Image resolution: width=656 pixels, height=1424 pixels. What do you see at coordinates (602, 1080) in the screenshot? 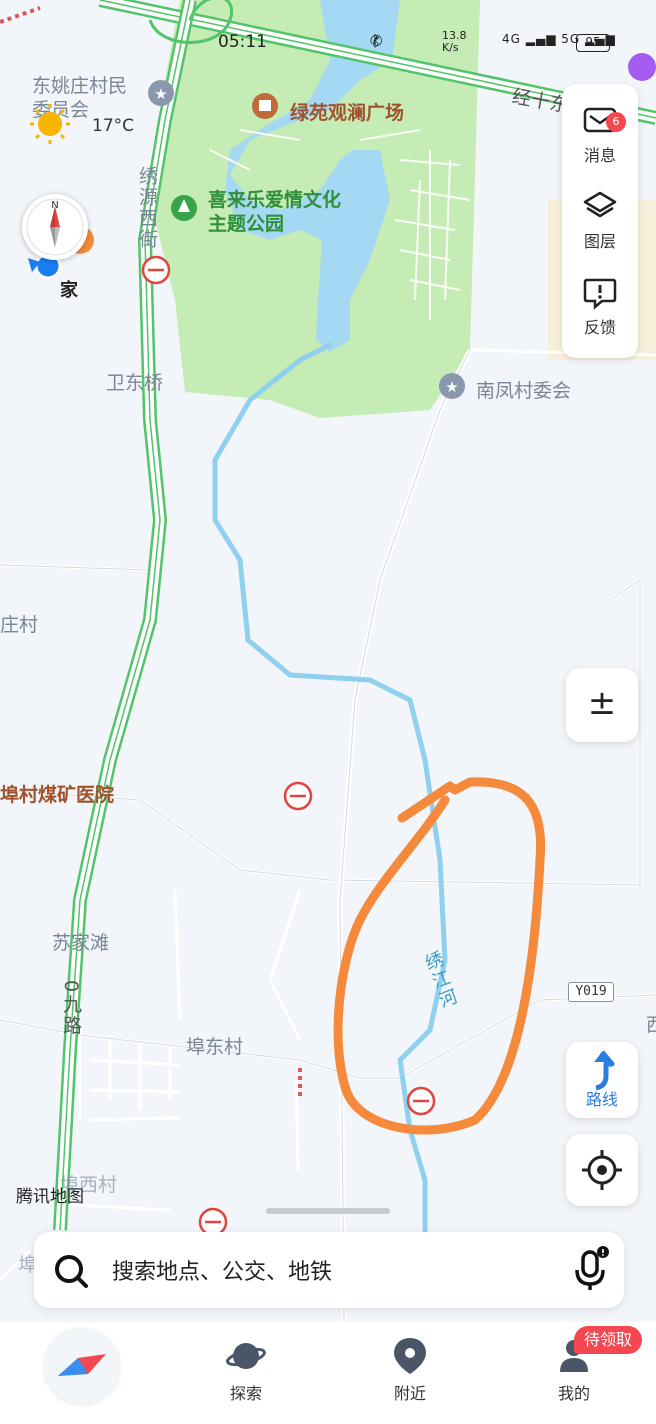
I see `route-button: 路线` at bounding box center [602, 1080].